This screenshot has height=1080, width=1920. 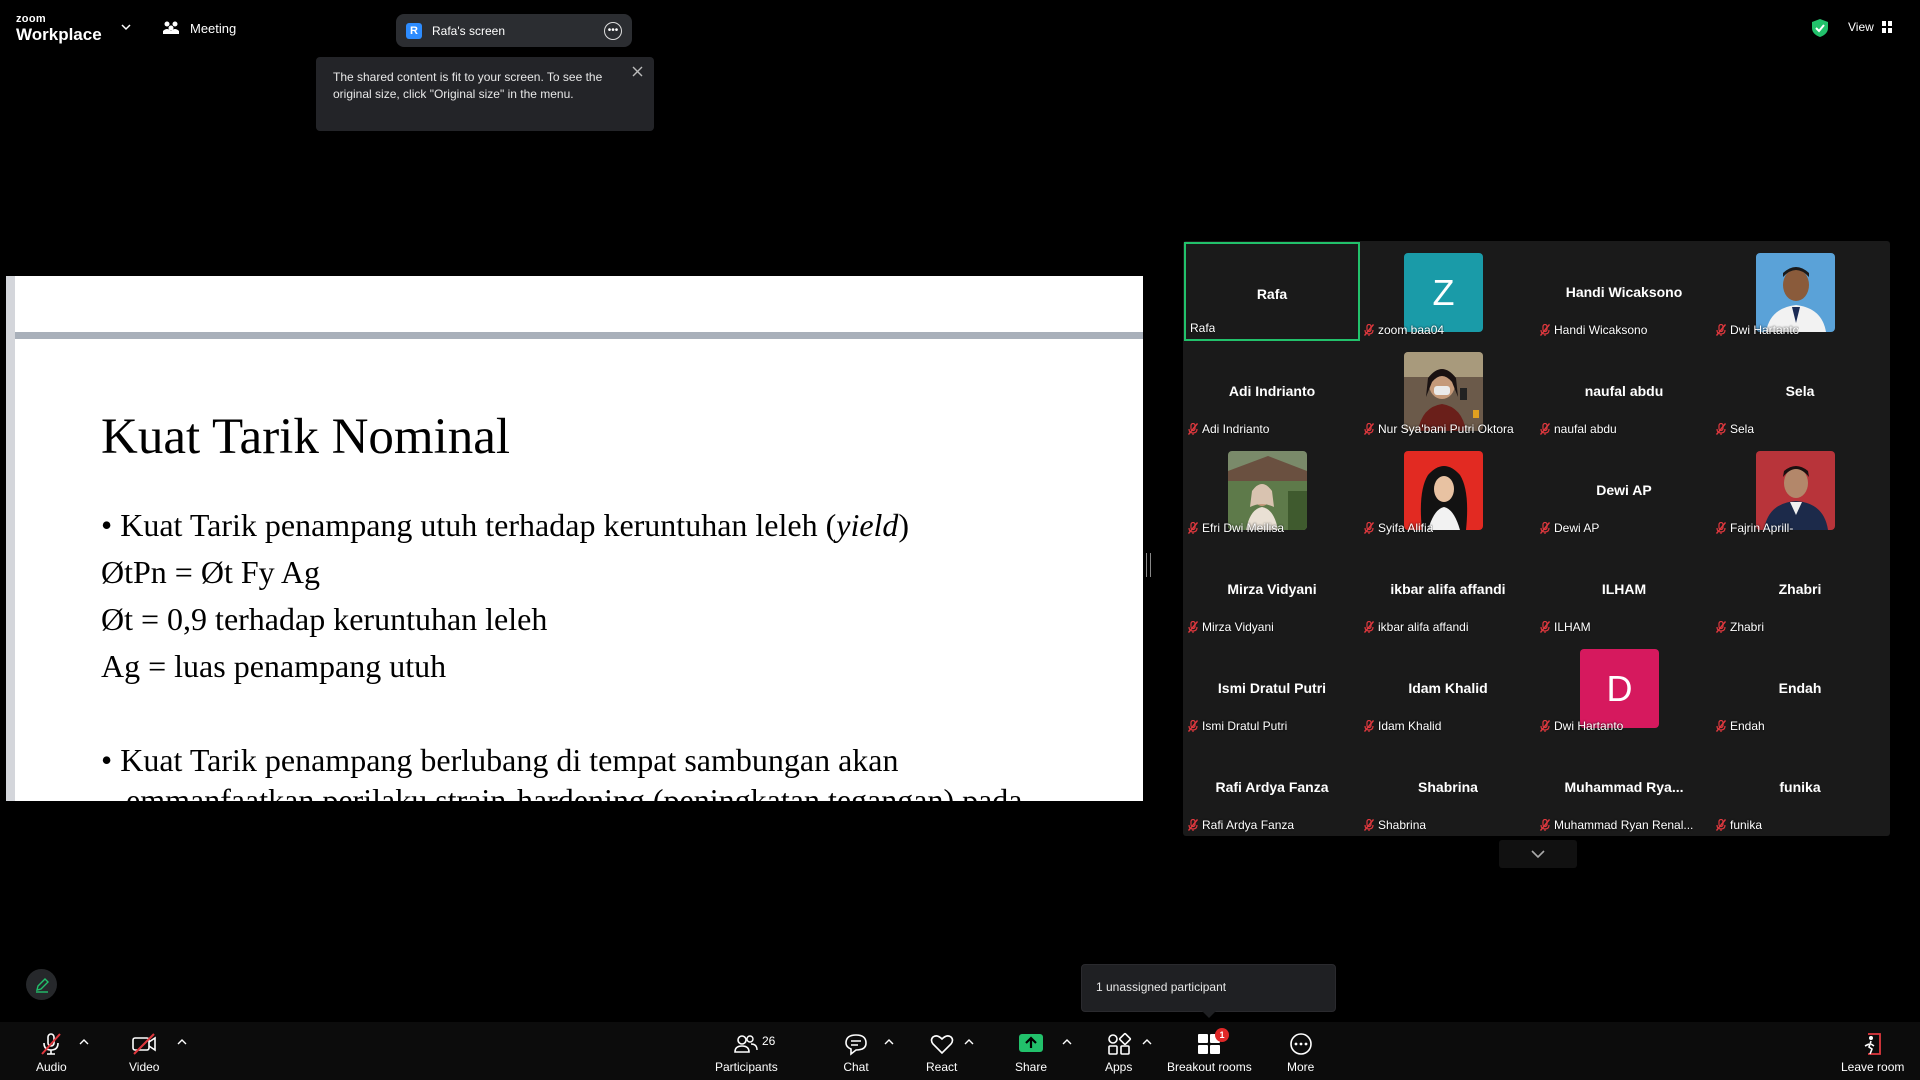 I want to click on resize-splitter, so click(x=1148, y=565).